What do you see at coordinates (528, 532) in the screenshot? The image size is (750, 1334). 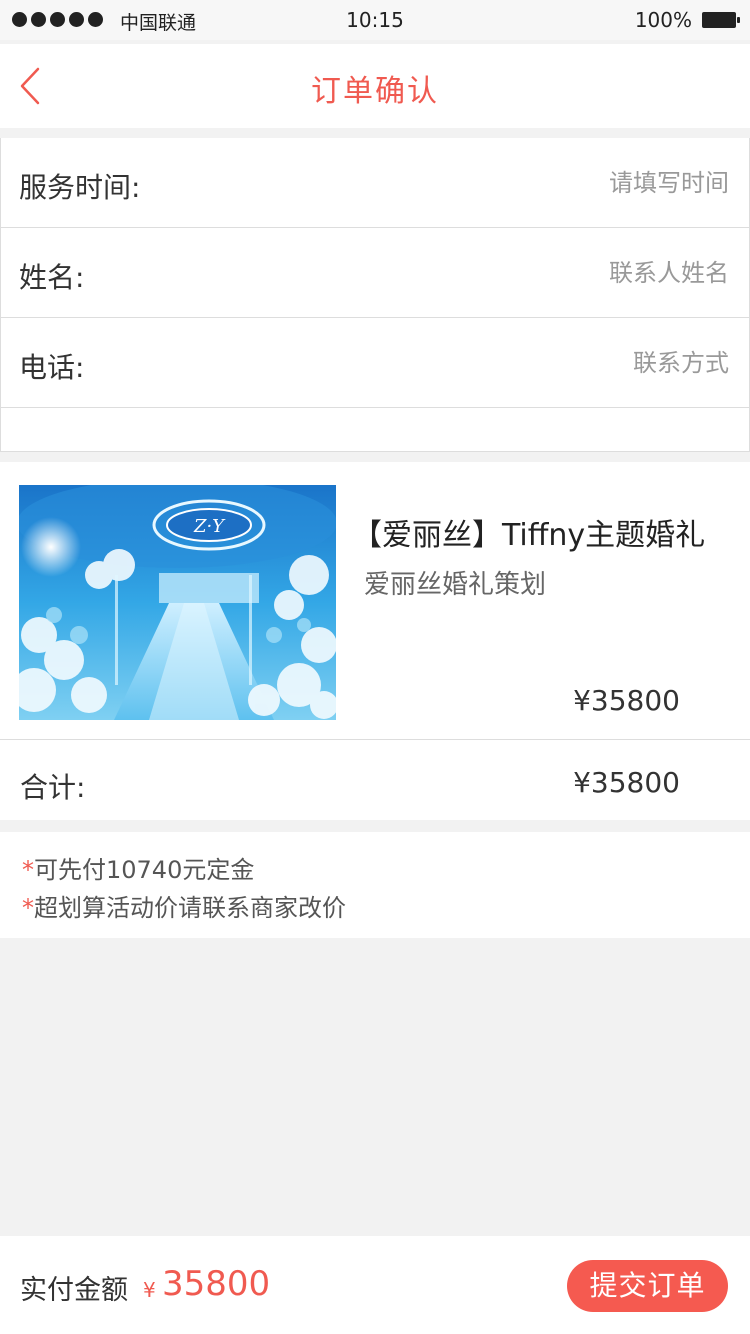 I see `product-title: 【爱丽丝】Tiffny主题婚礼` at bounding box center [528, 532].